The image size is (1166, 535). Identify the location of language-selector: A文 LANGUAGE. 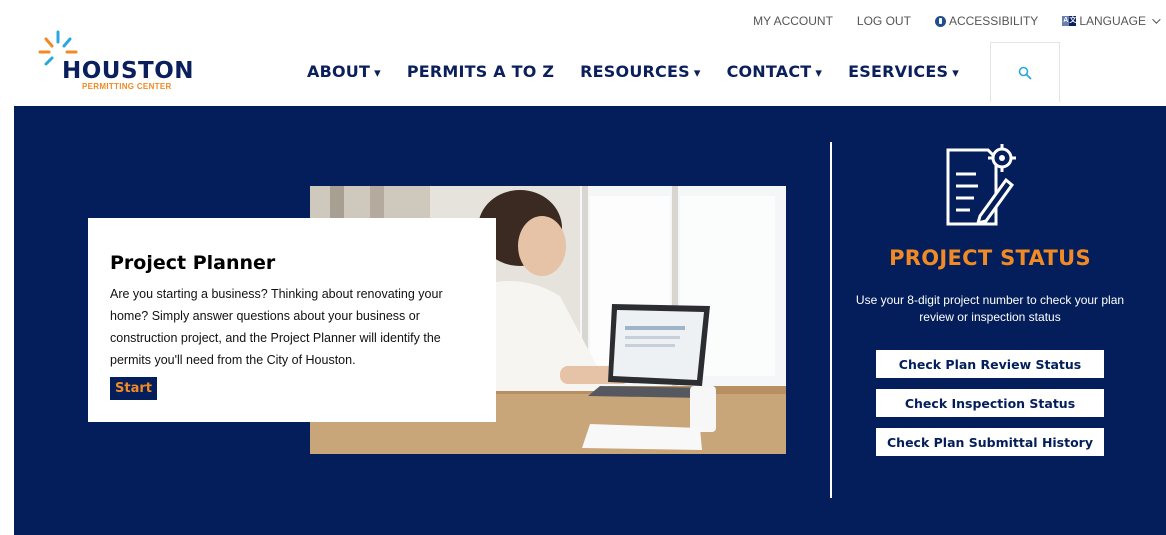
(1111, 21).